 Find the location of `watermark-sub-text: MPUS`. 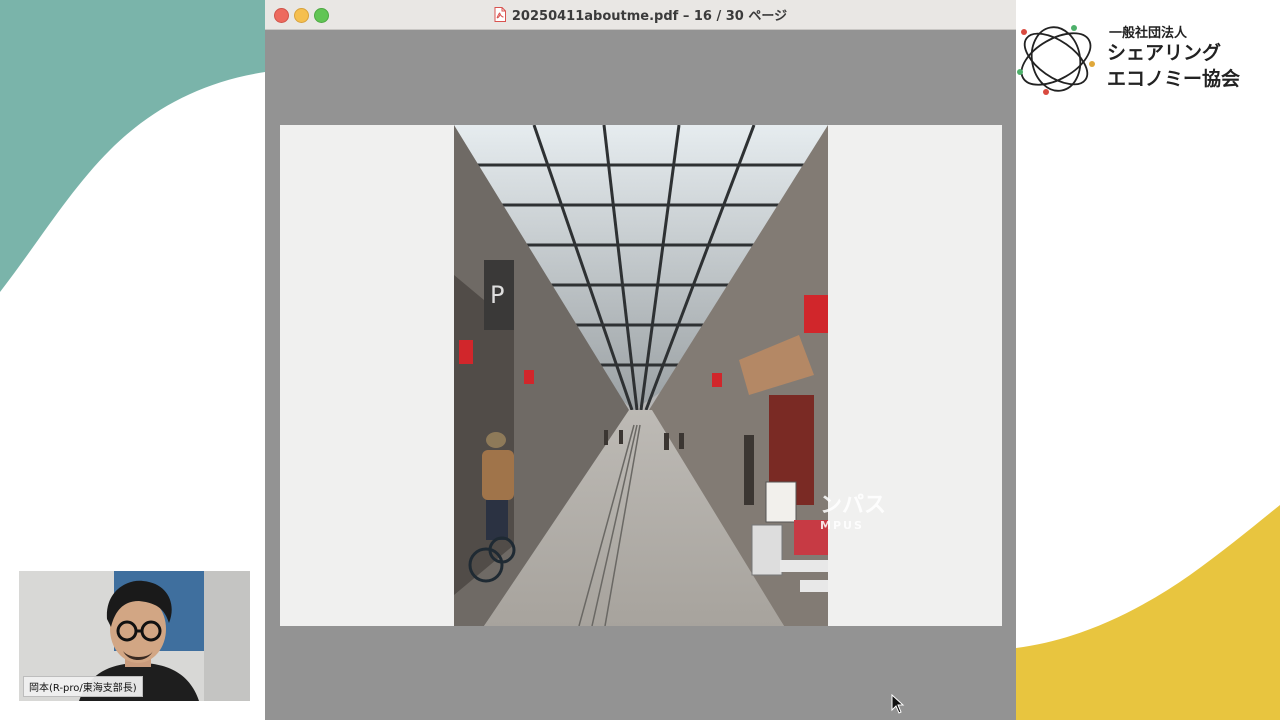

watermark-sub-text: MPUS is located at coordinates (842, 525).